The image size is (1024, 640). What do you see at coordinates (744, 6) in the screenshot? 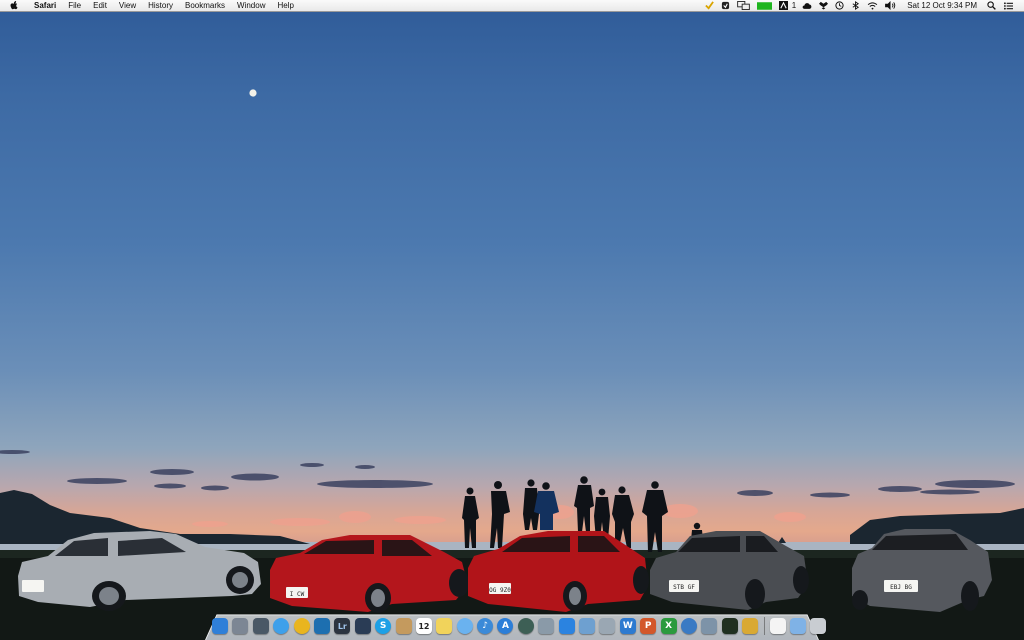
I see `display-mirror-icon` at bounding box center [744, 6].